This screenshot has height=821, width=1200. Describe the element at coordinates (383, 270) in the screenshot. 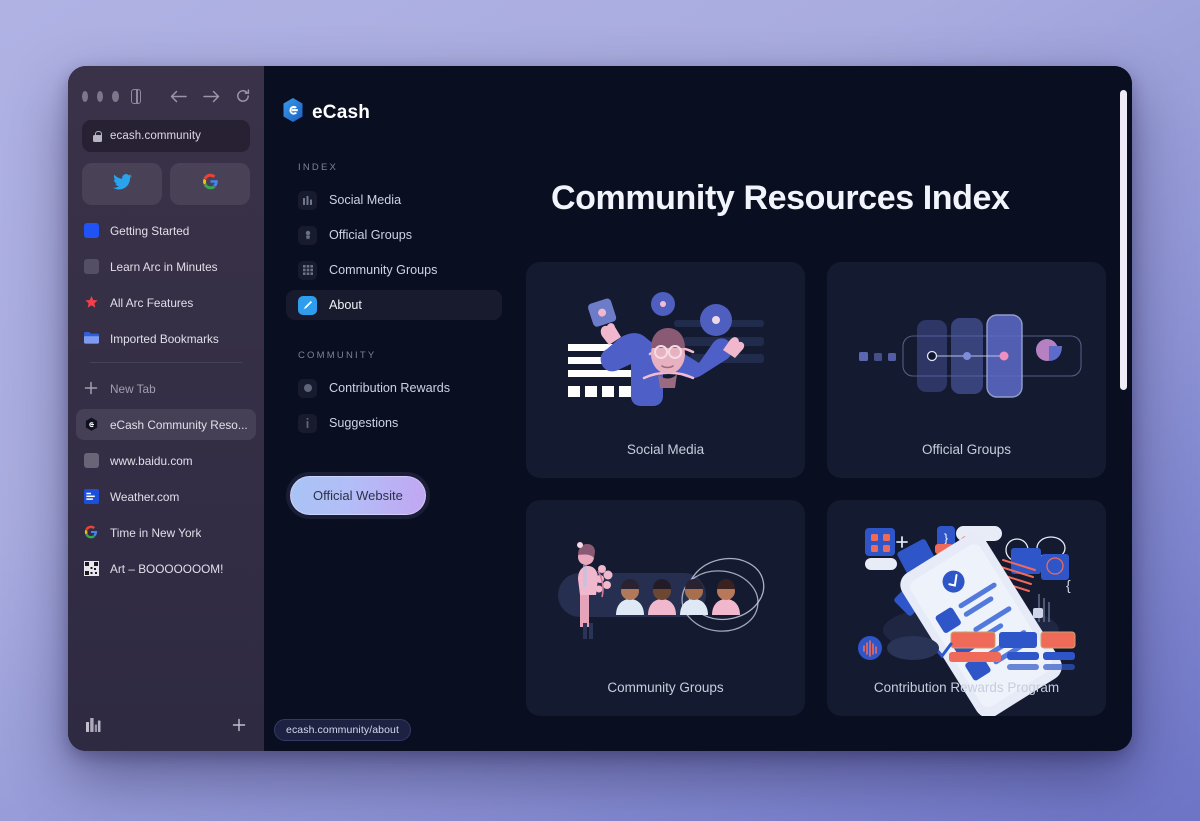

I see `toc-item-label: Community Groups` at that location.